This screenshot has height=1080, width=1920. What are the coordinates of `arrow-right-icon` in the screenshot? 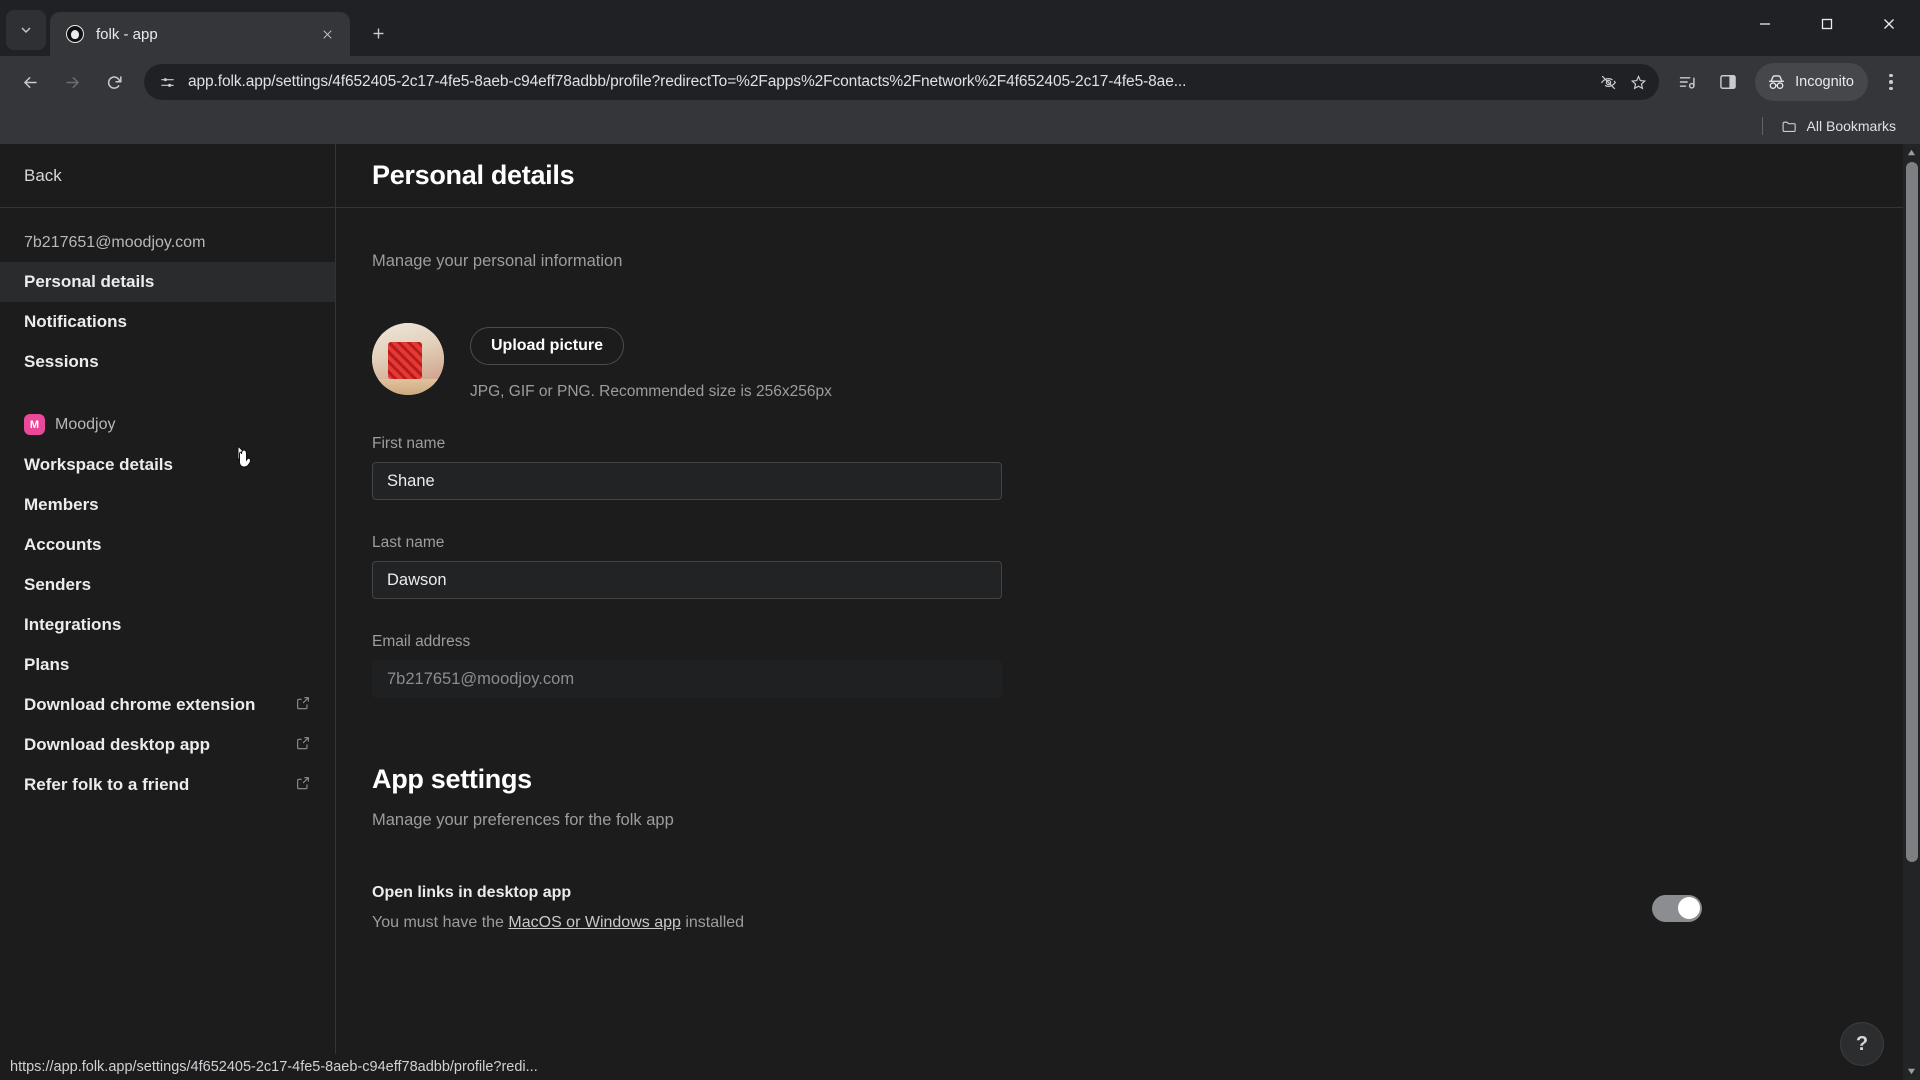 It's located at (72, 82).